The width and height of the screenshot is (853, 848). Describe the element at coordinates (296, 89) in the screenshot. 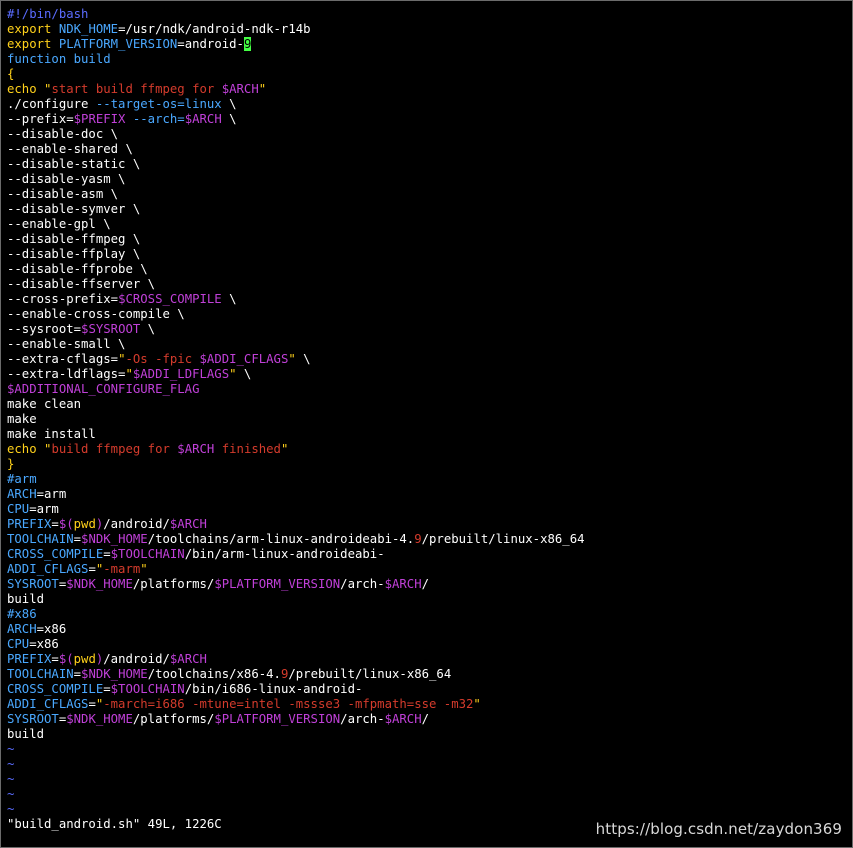

I see `code-line: echo "start build ffmpeg for $ARCH"` at that location.